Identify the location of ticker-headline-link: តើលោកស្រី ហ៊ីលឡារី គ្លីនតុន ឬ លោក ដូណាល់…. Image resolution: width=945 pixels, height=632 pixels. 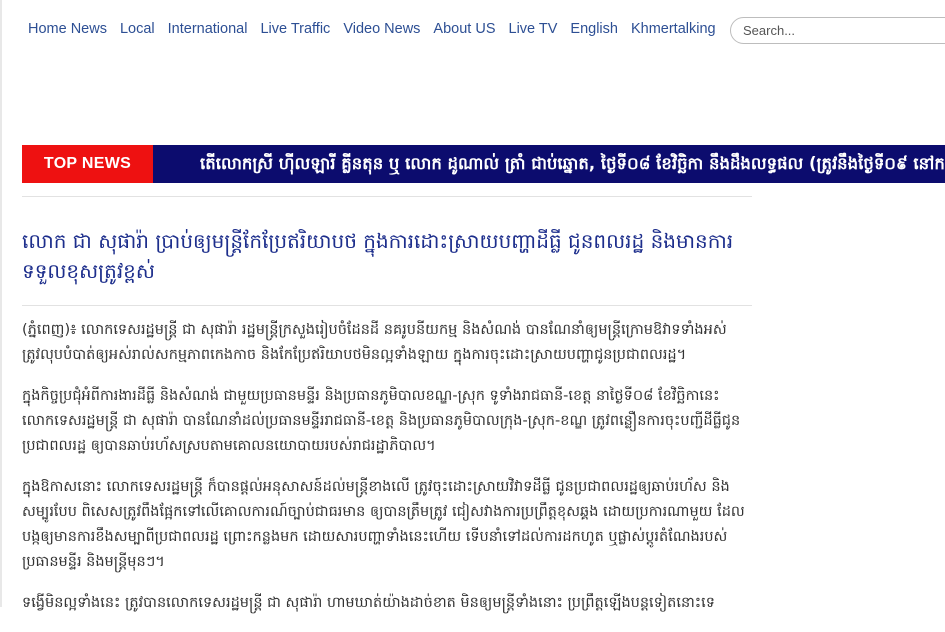
(572, 164).